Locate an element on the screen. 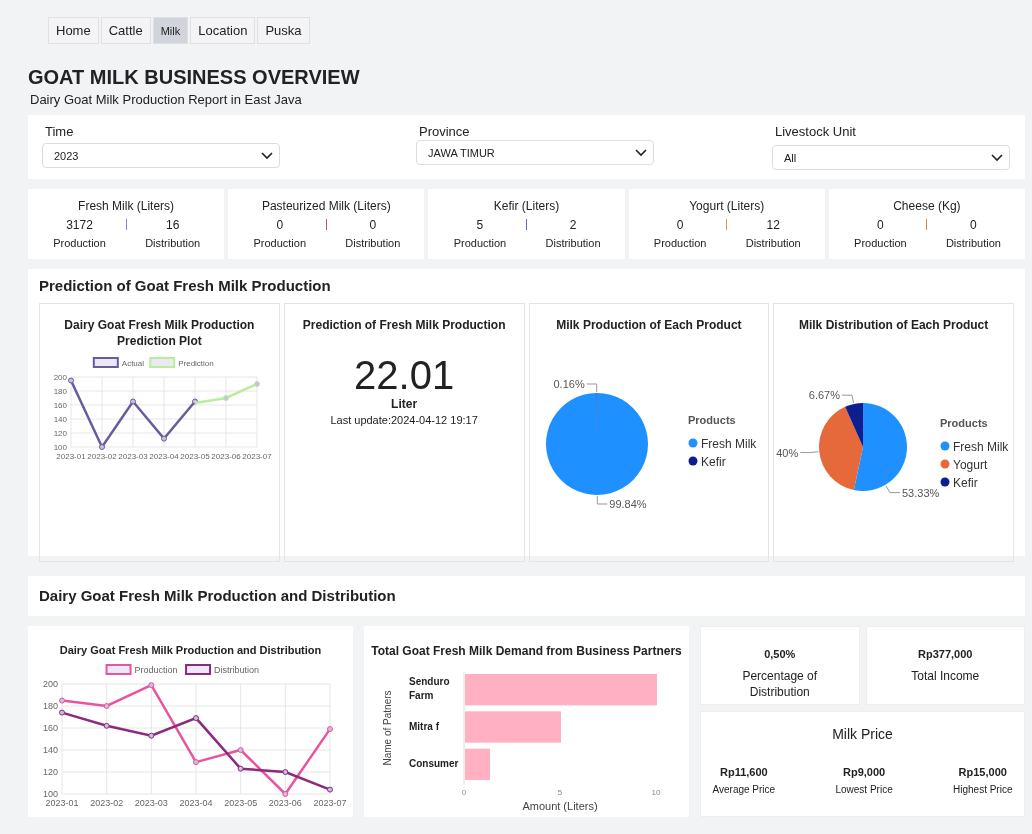 This screenshot has width=1032, height=834. stat-value: 3172 is located at coordinates (79, 225).